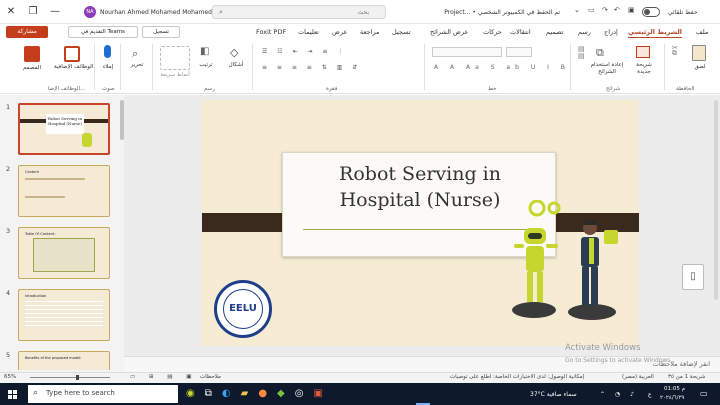 Image resolution: width=720 pixels, height=405 pixels. What do you see at coordinates (204, 51) in the screenshot?
I see `arrange-icon: ◧` at bounding box center [204, 51].